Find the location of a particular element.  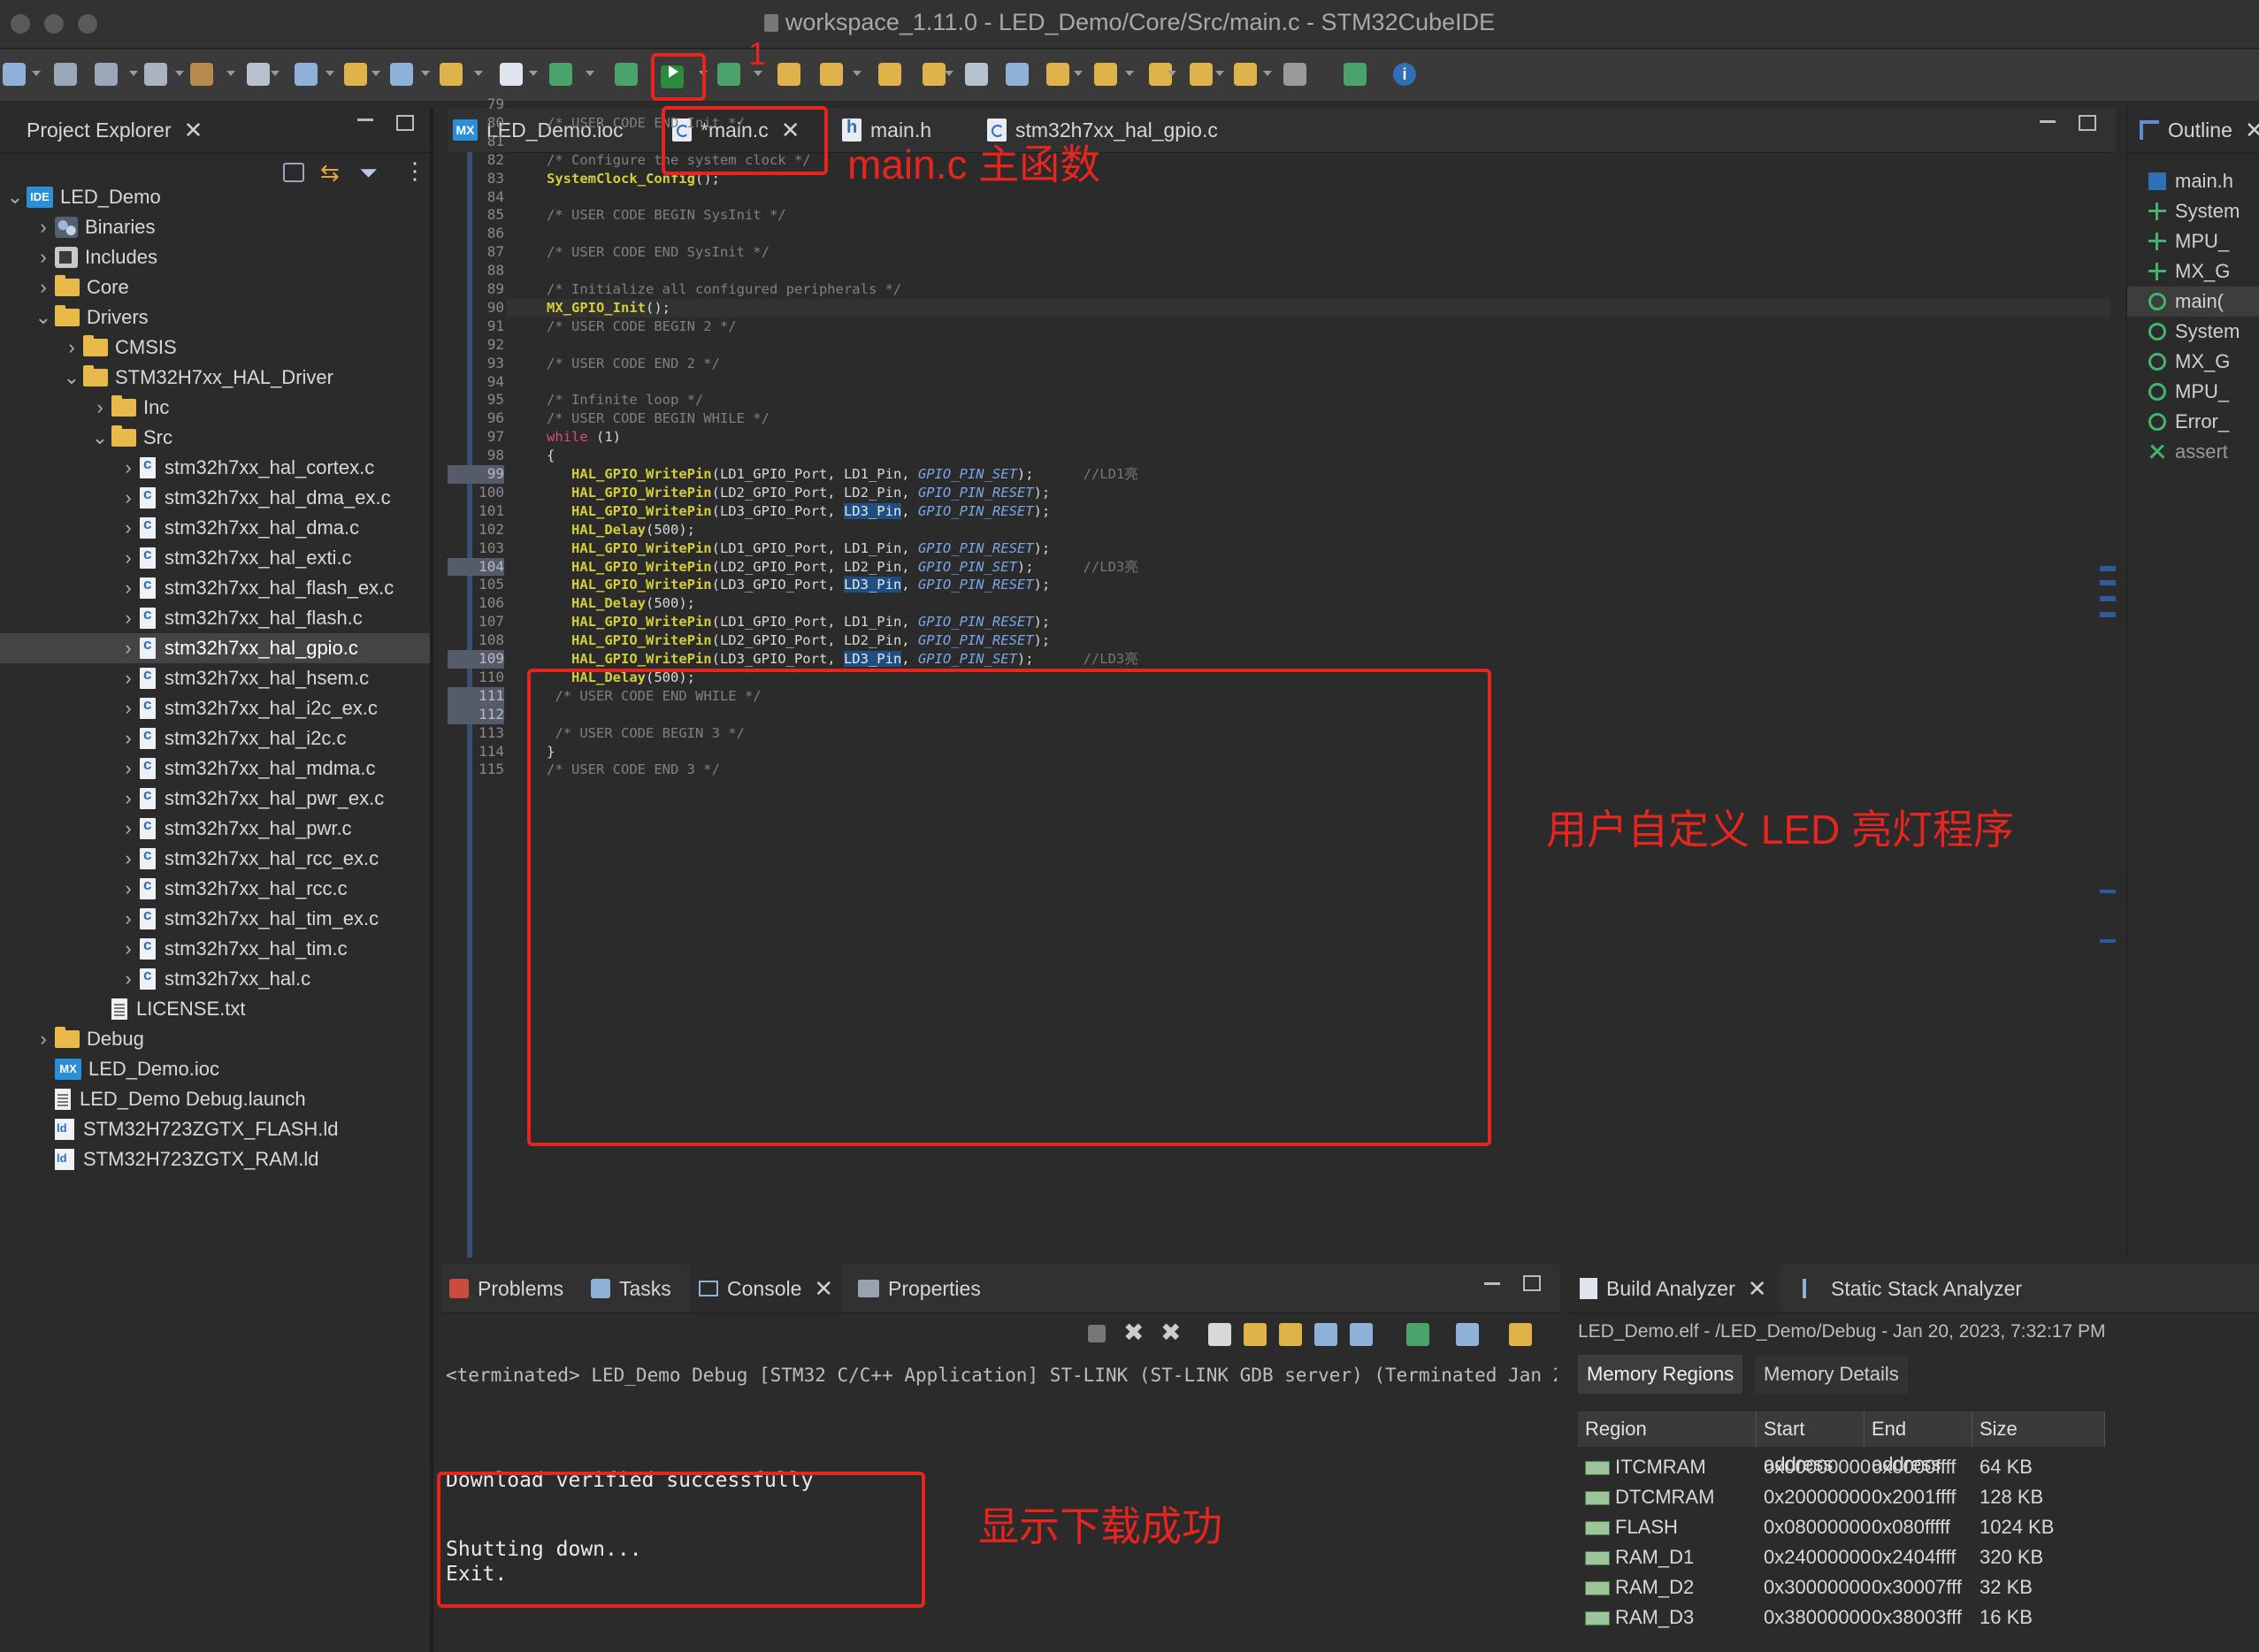

tab-properties: Properties is located at coordinates (919, 1288).